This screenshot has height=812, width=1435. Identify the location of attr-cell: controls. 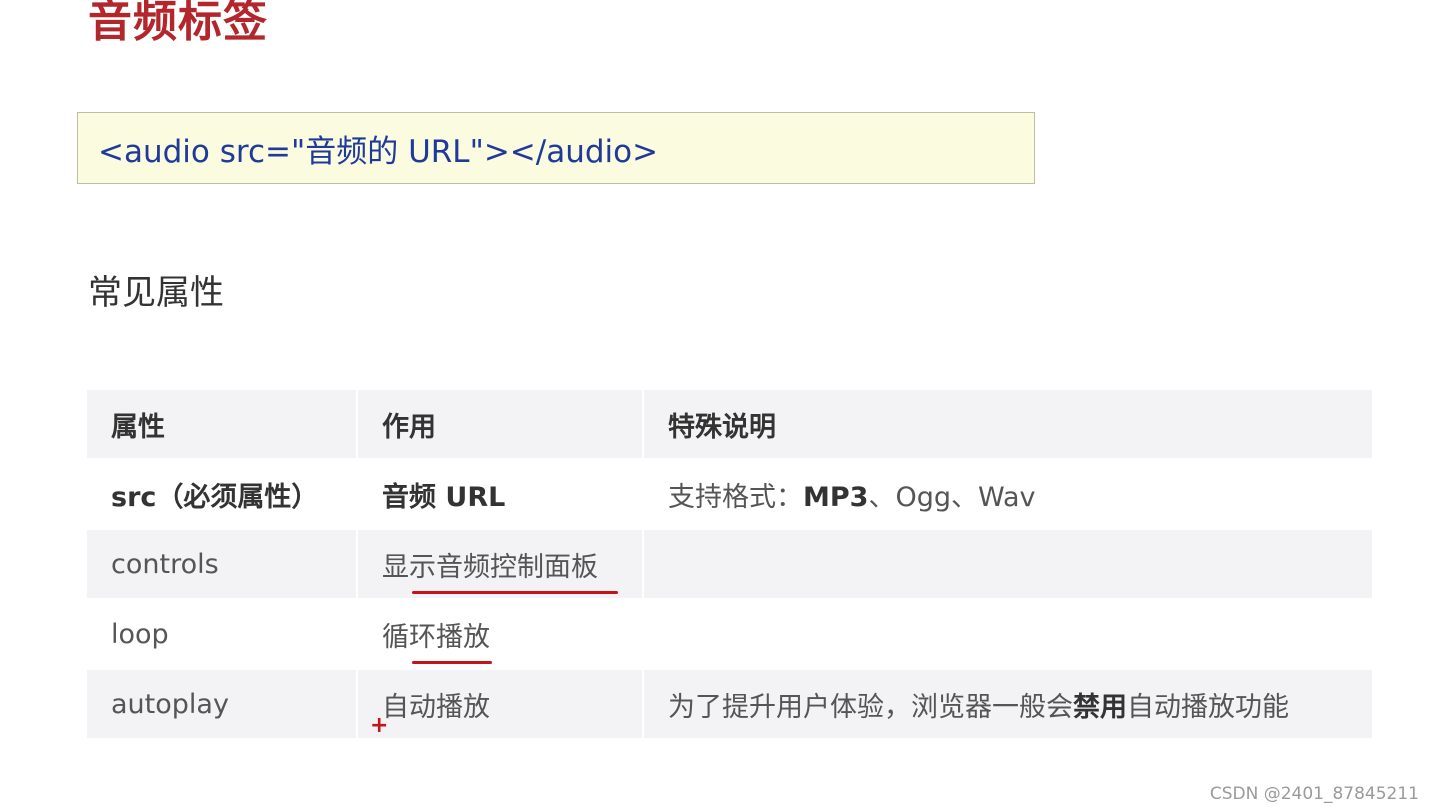
(221, 564).